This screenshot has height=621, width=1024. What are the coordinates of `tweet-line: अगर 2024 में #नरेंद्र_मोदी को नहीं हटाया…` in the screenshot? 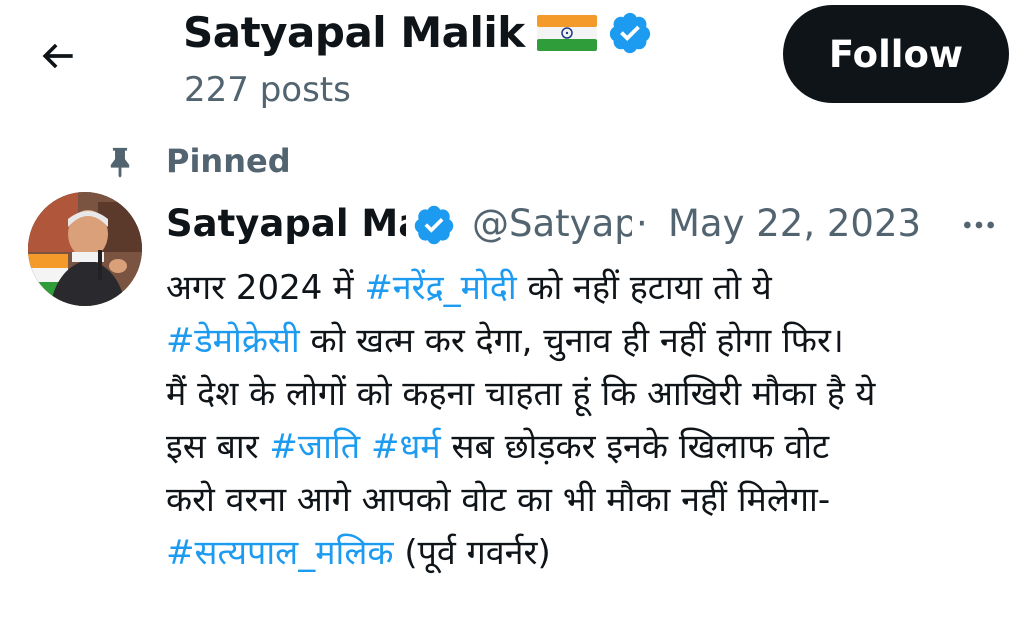 It's located at (586, 288).